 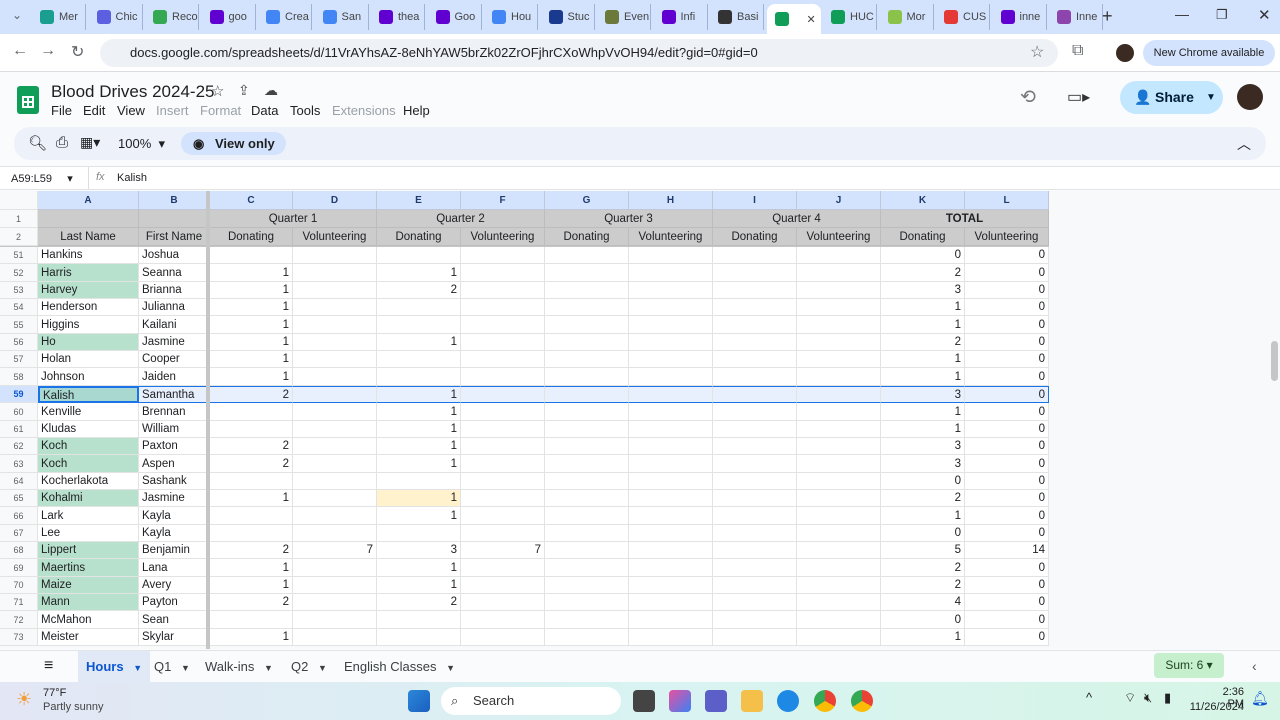 I want to click on forward-icon: →, so click(x=48, y=51).